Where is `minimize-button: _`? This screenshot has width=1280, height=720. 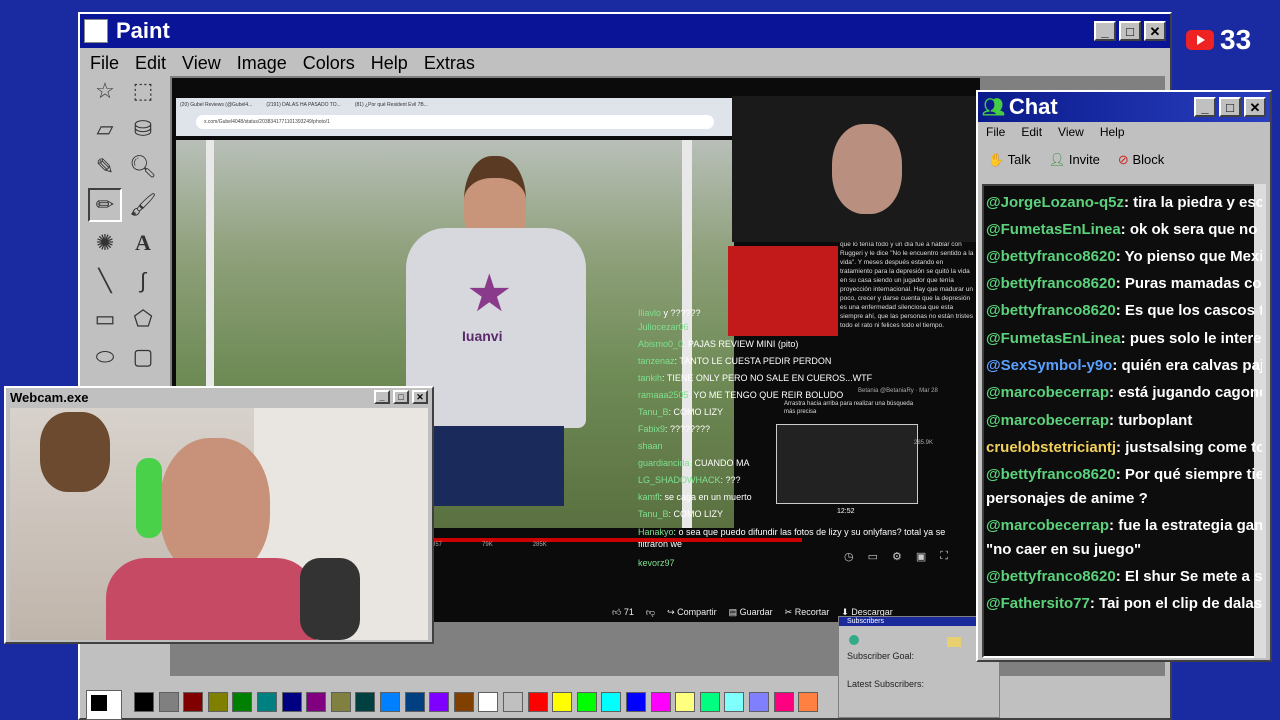 minimize-button: _ is located at coordinates (1105, 31).